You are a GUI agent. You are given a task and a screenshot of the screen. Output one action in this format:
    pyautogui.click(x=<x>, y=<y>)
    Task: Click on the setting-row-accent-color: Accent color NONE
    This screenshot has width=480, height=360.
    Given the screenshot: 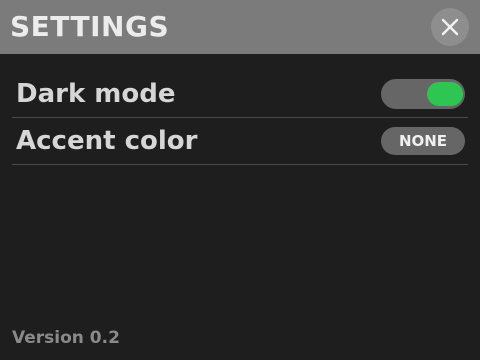 What is the action you would take?
    pyautogui.click(x=240, y=141)
    